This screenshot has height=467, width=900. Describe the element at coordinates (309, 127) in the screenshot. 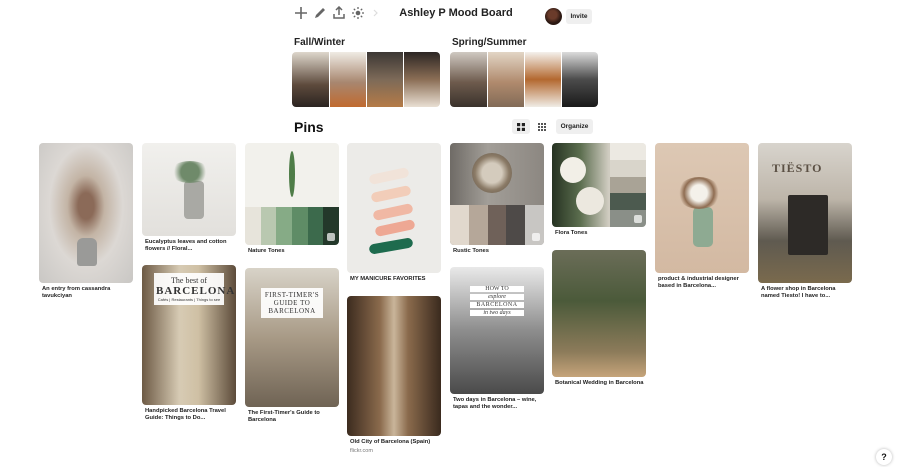

I see `pins-heading: Pins` at that location.